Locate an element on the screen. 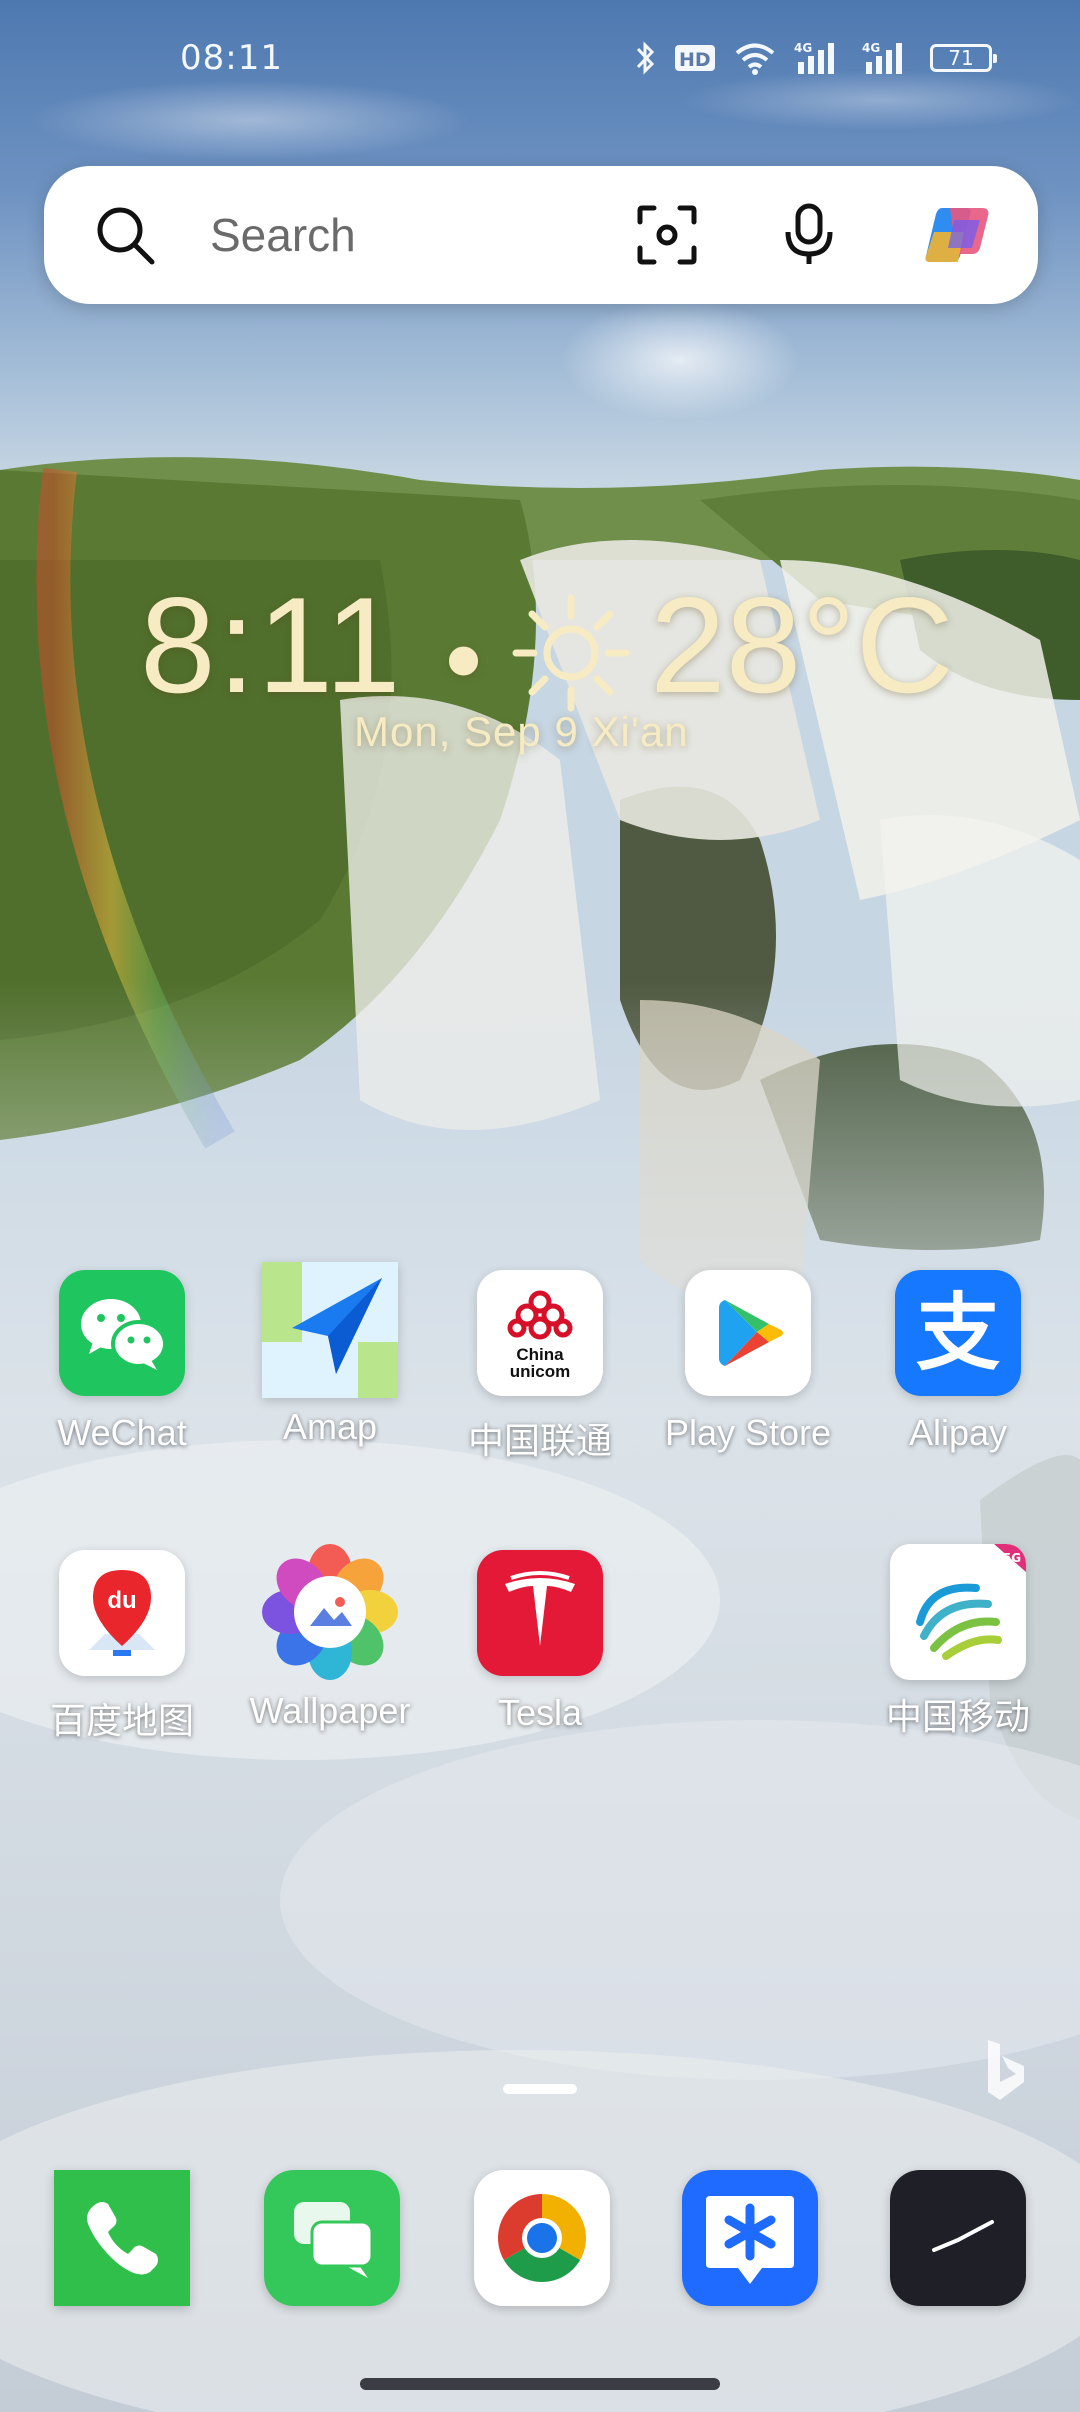 The height and width of the screenshot is (2412, 1080). baidu-maps-icon: du is located at coordinates (122, 1613).